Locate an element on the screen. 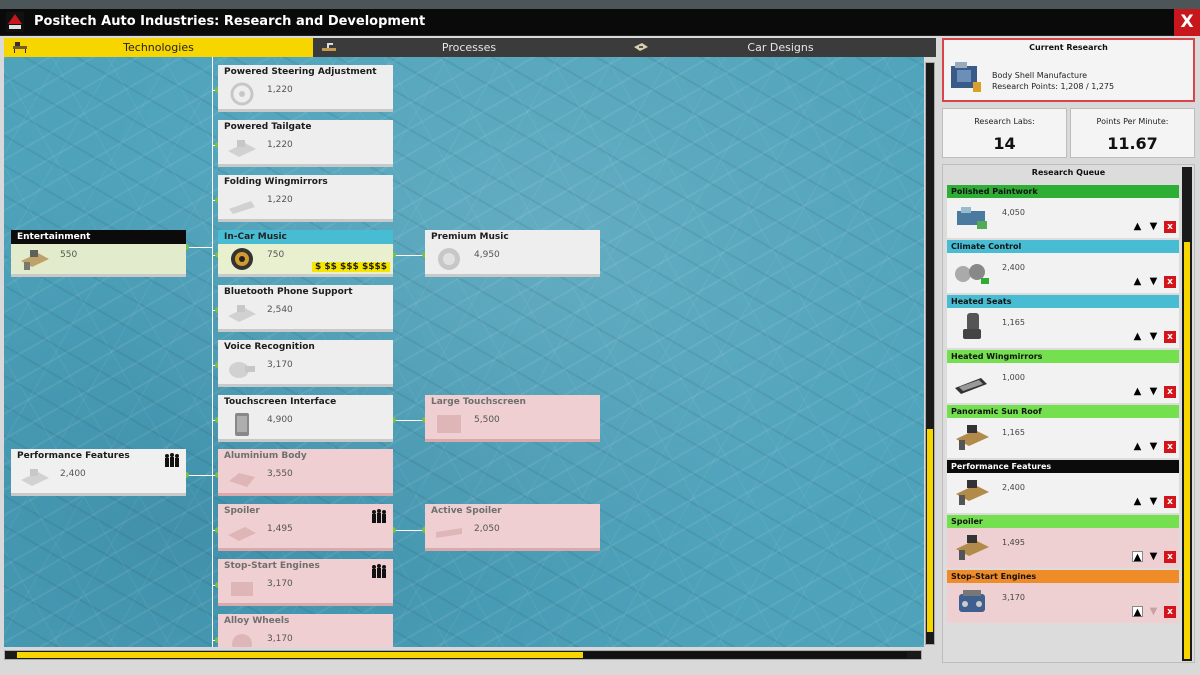 Image resolution: width=1200 pixels, height=675 pixels. tree-vertical-scrollbar is located at coordinates (930, 353).